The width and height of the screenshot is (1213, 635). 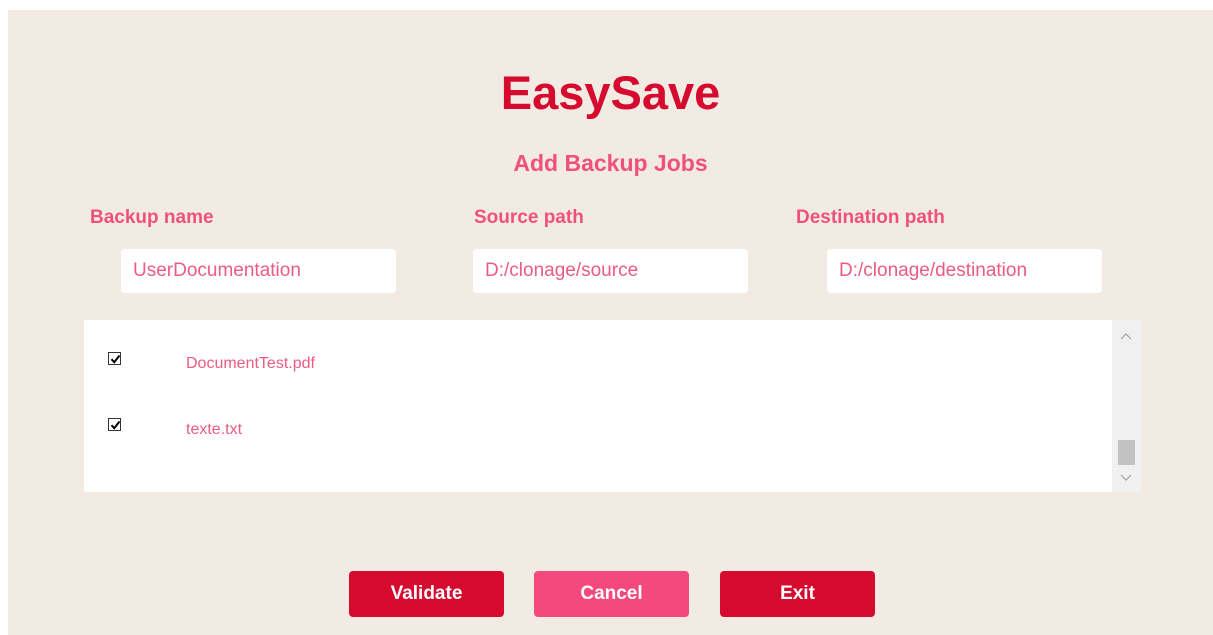 I want to click on vertical-scrollbar, so click(x=1126, y=406).